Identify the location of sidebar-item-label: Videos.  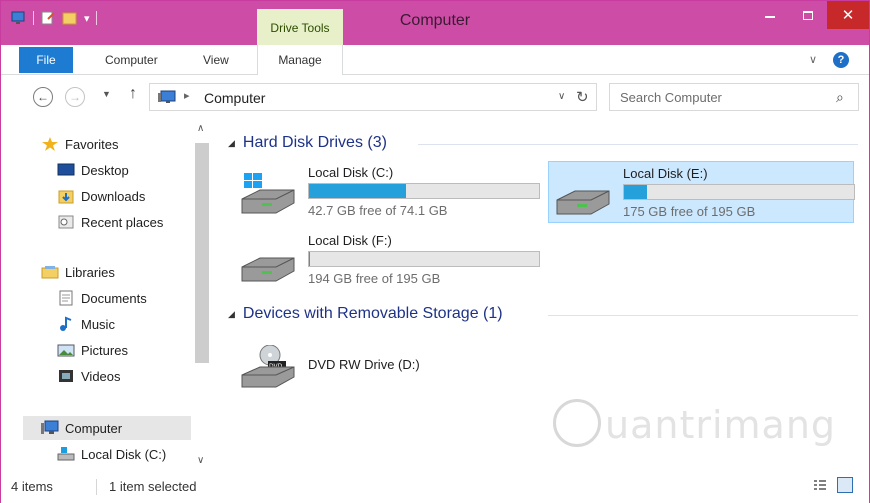
(101, 376).